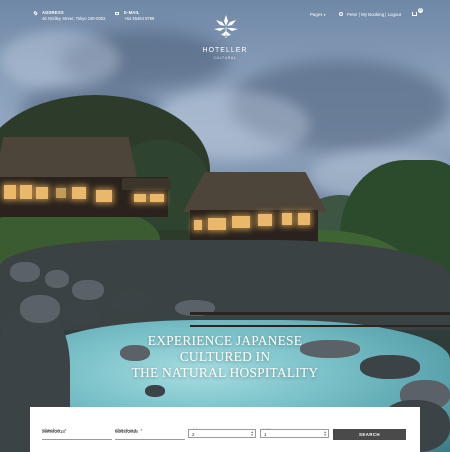 The width and height of the screenshot is (450, 452). Describe the element at coordinates (150, 439) in the screenshot. I see `checkout-underline` at that location.